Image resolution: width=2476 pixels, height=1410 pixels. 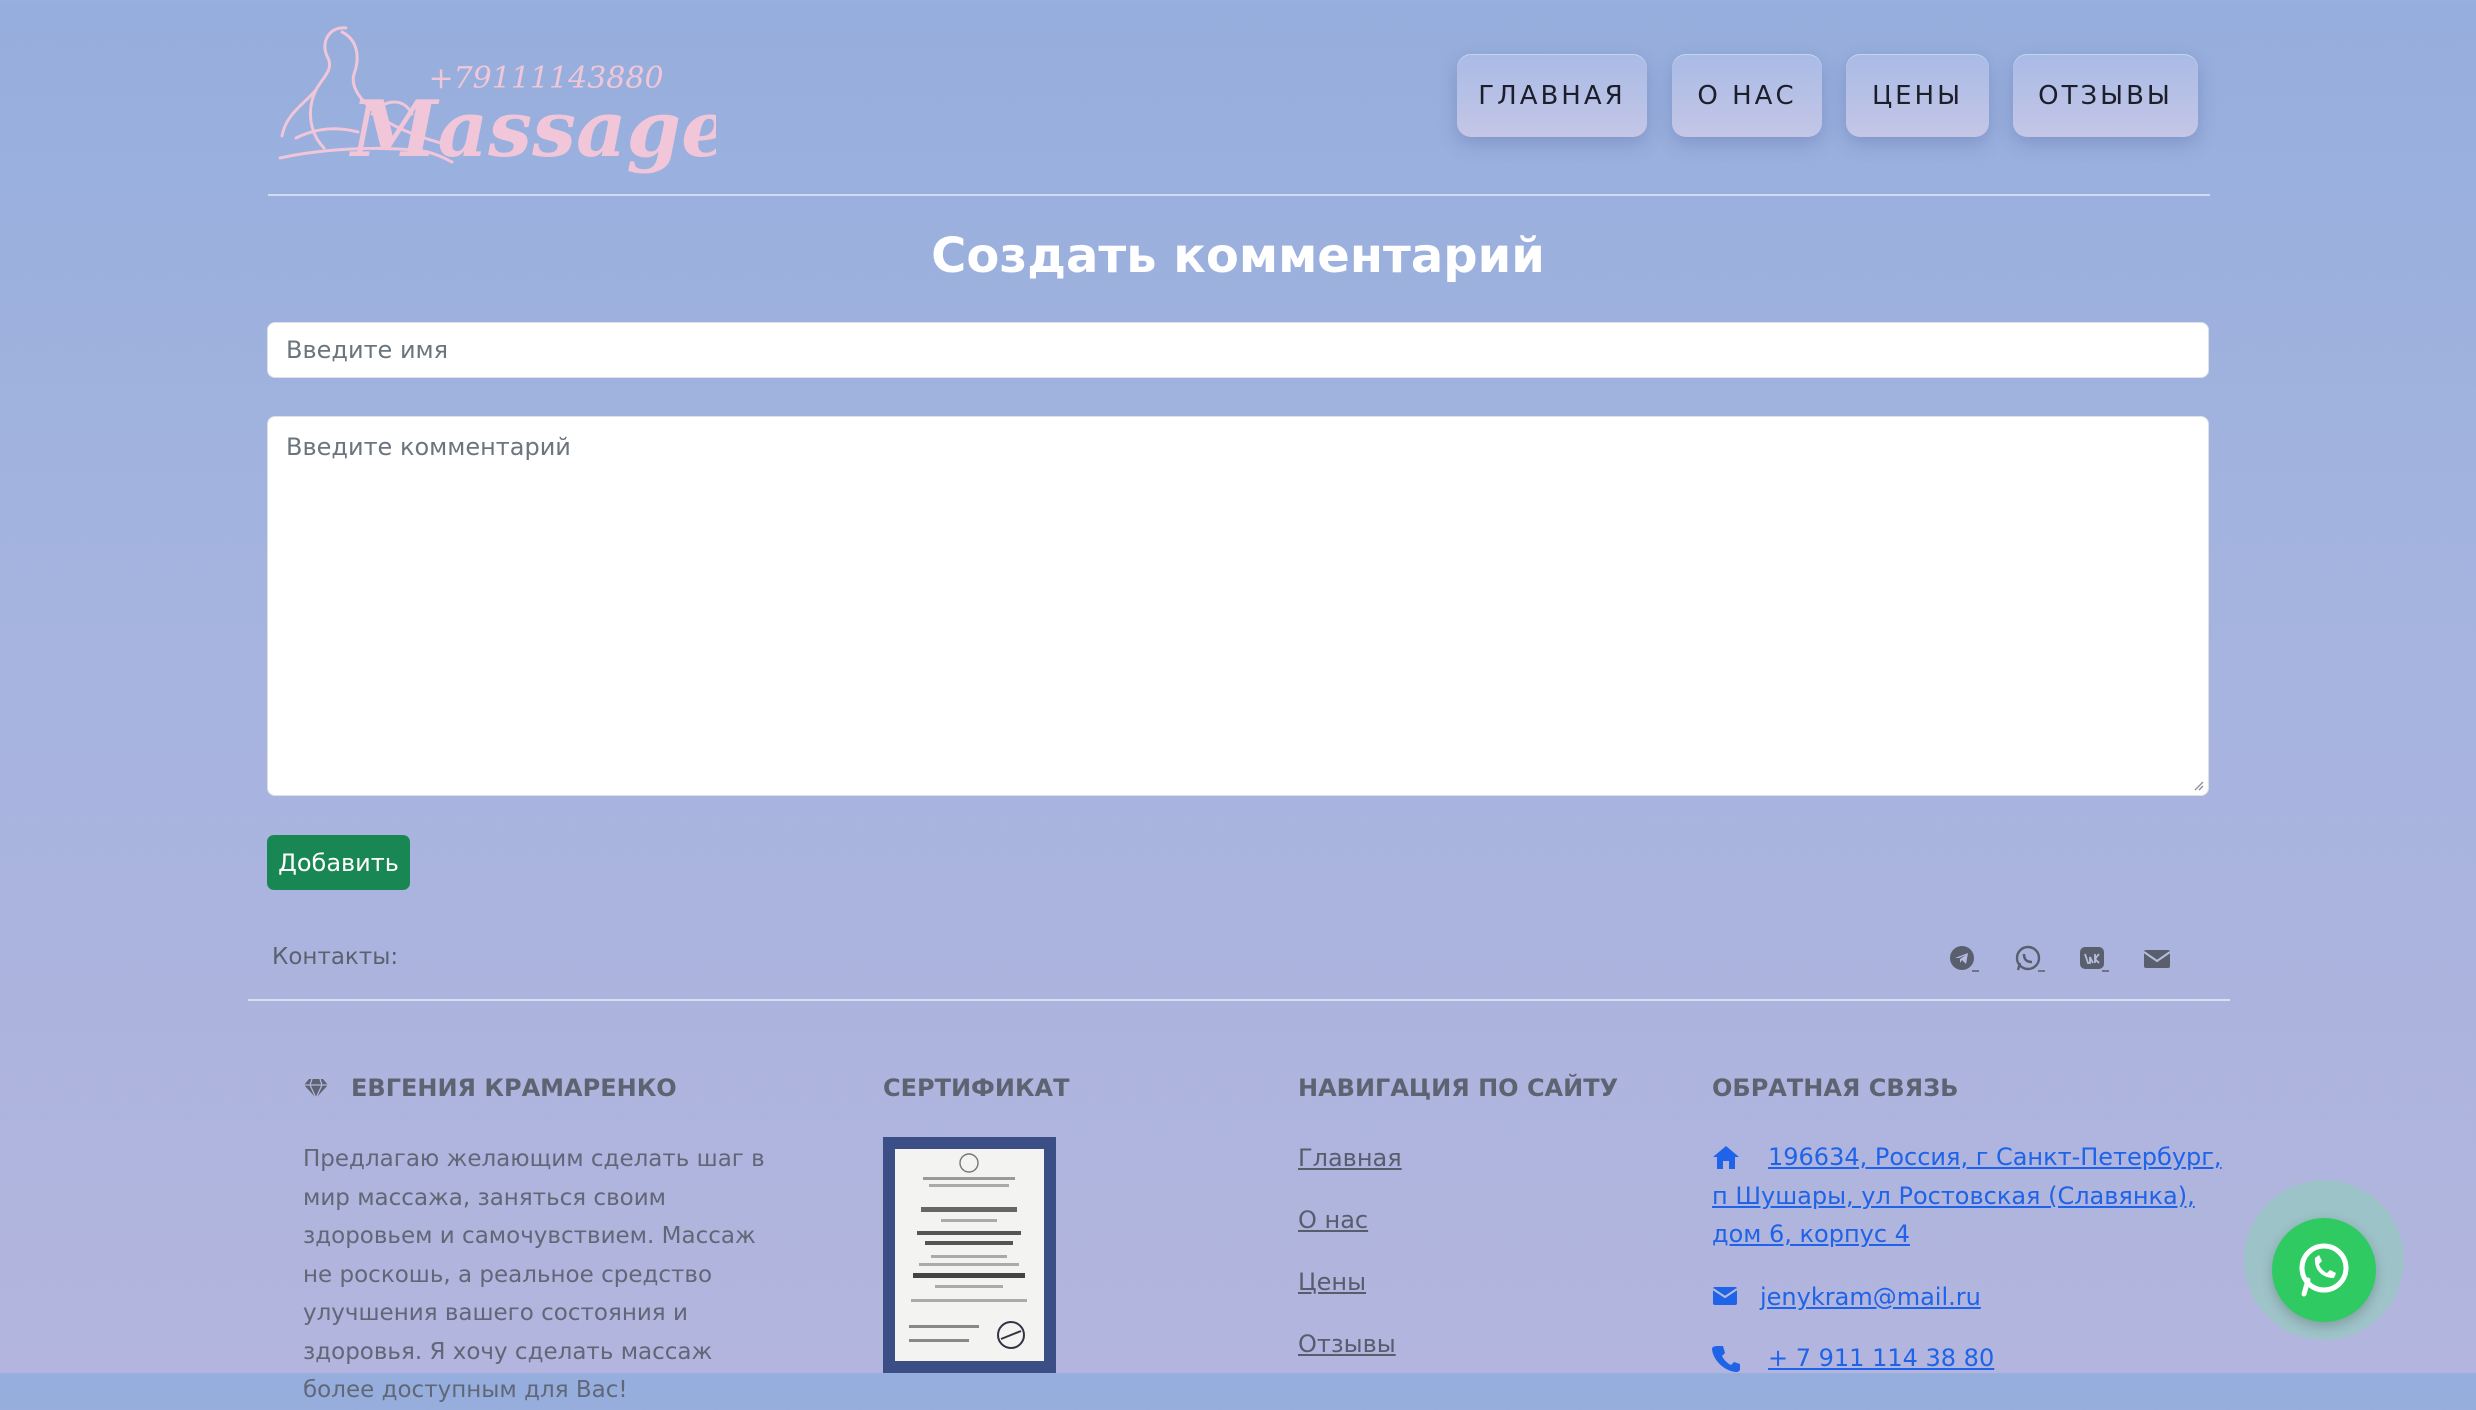 I want to click on vk-icon, so click(x=2094, y=959).